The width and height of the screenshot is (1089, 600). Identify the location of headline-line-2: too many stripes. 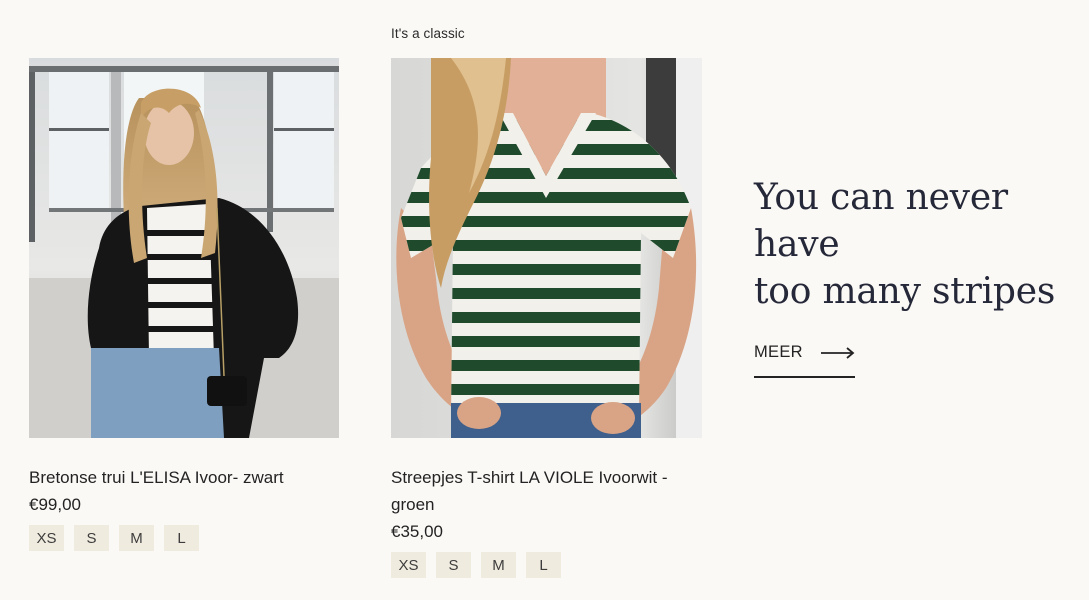
(905, 291).